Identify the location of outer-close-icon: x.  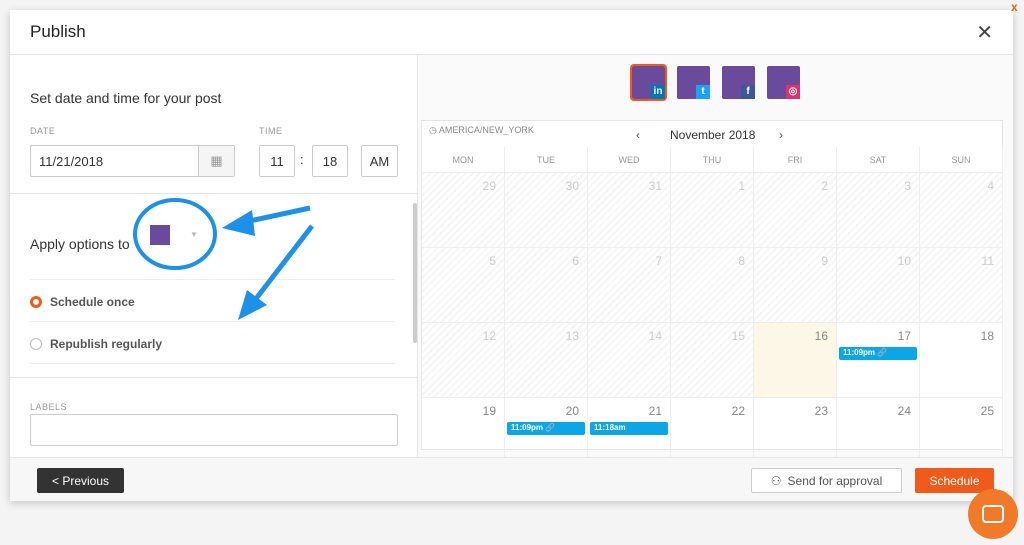
(1014, 7).